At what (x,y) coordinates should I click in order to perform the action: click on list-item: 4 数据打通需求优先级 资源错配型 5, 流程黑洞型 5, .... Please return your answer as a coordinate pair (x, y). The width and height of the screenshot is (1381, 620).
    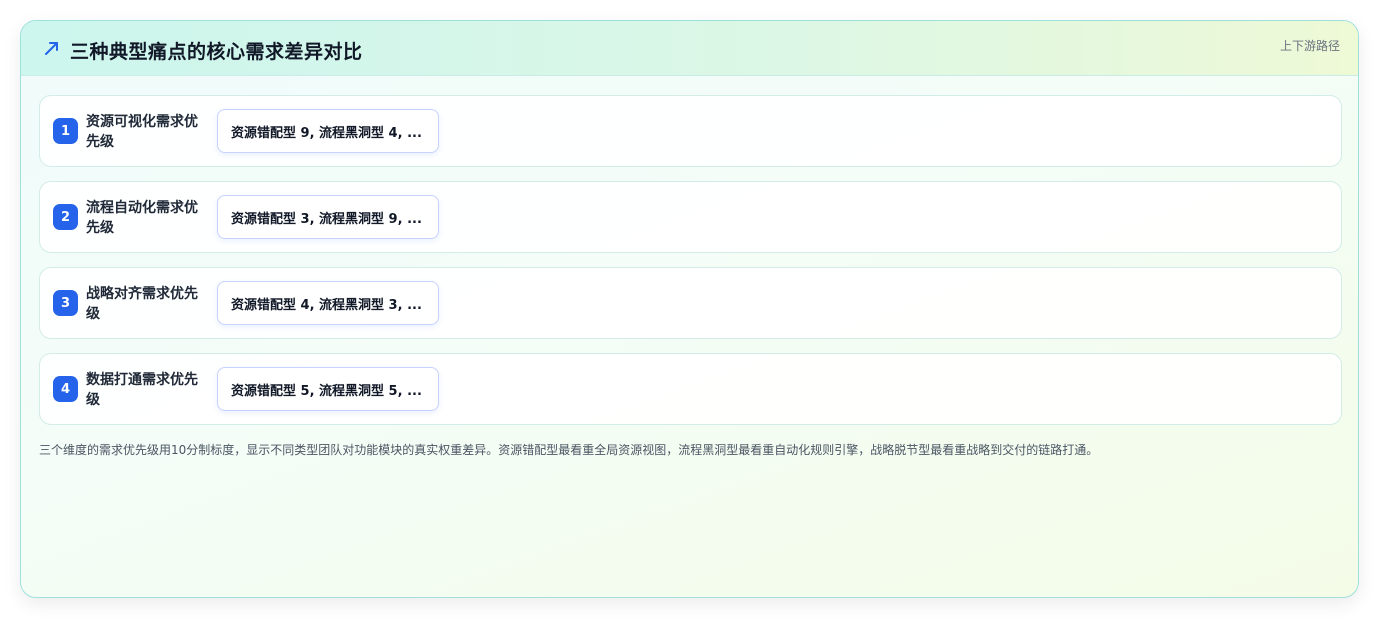
    Looking at the image, I should click on (690, 389).